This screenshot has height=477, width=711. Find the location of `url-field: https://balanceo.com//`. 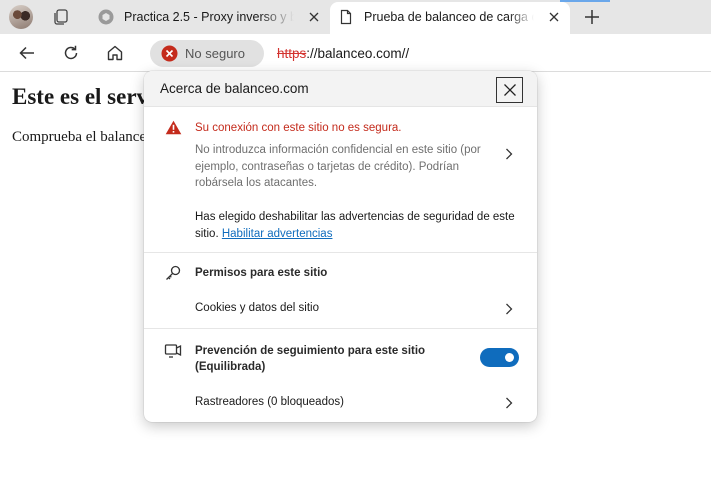

url-field: https://balanceo.com// is located at coordinates (343, 53).